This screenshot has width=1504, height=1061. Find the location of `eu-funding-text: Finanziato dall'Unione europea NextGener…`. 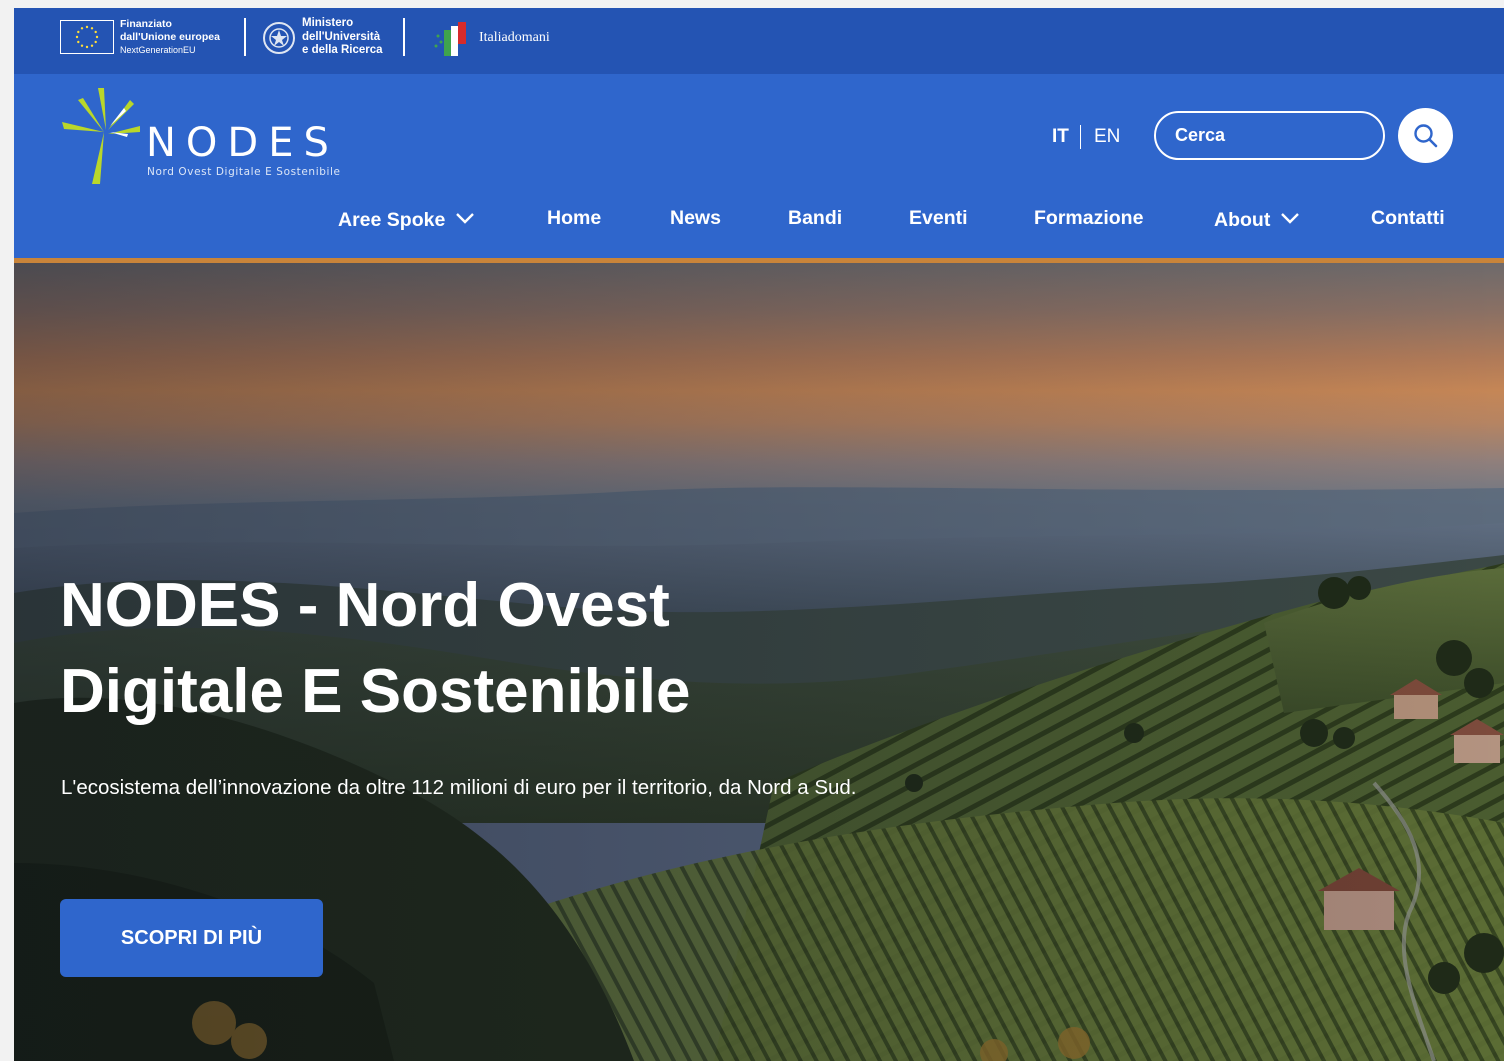

eu-funding-text: Finanziato dall'Unione europea NextGener… is located at coordinates (170, 37).